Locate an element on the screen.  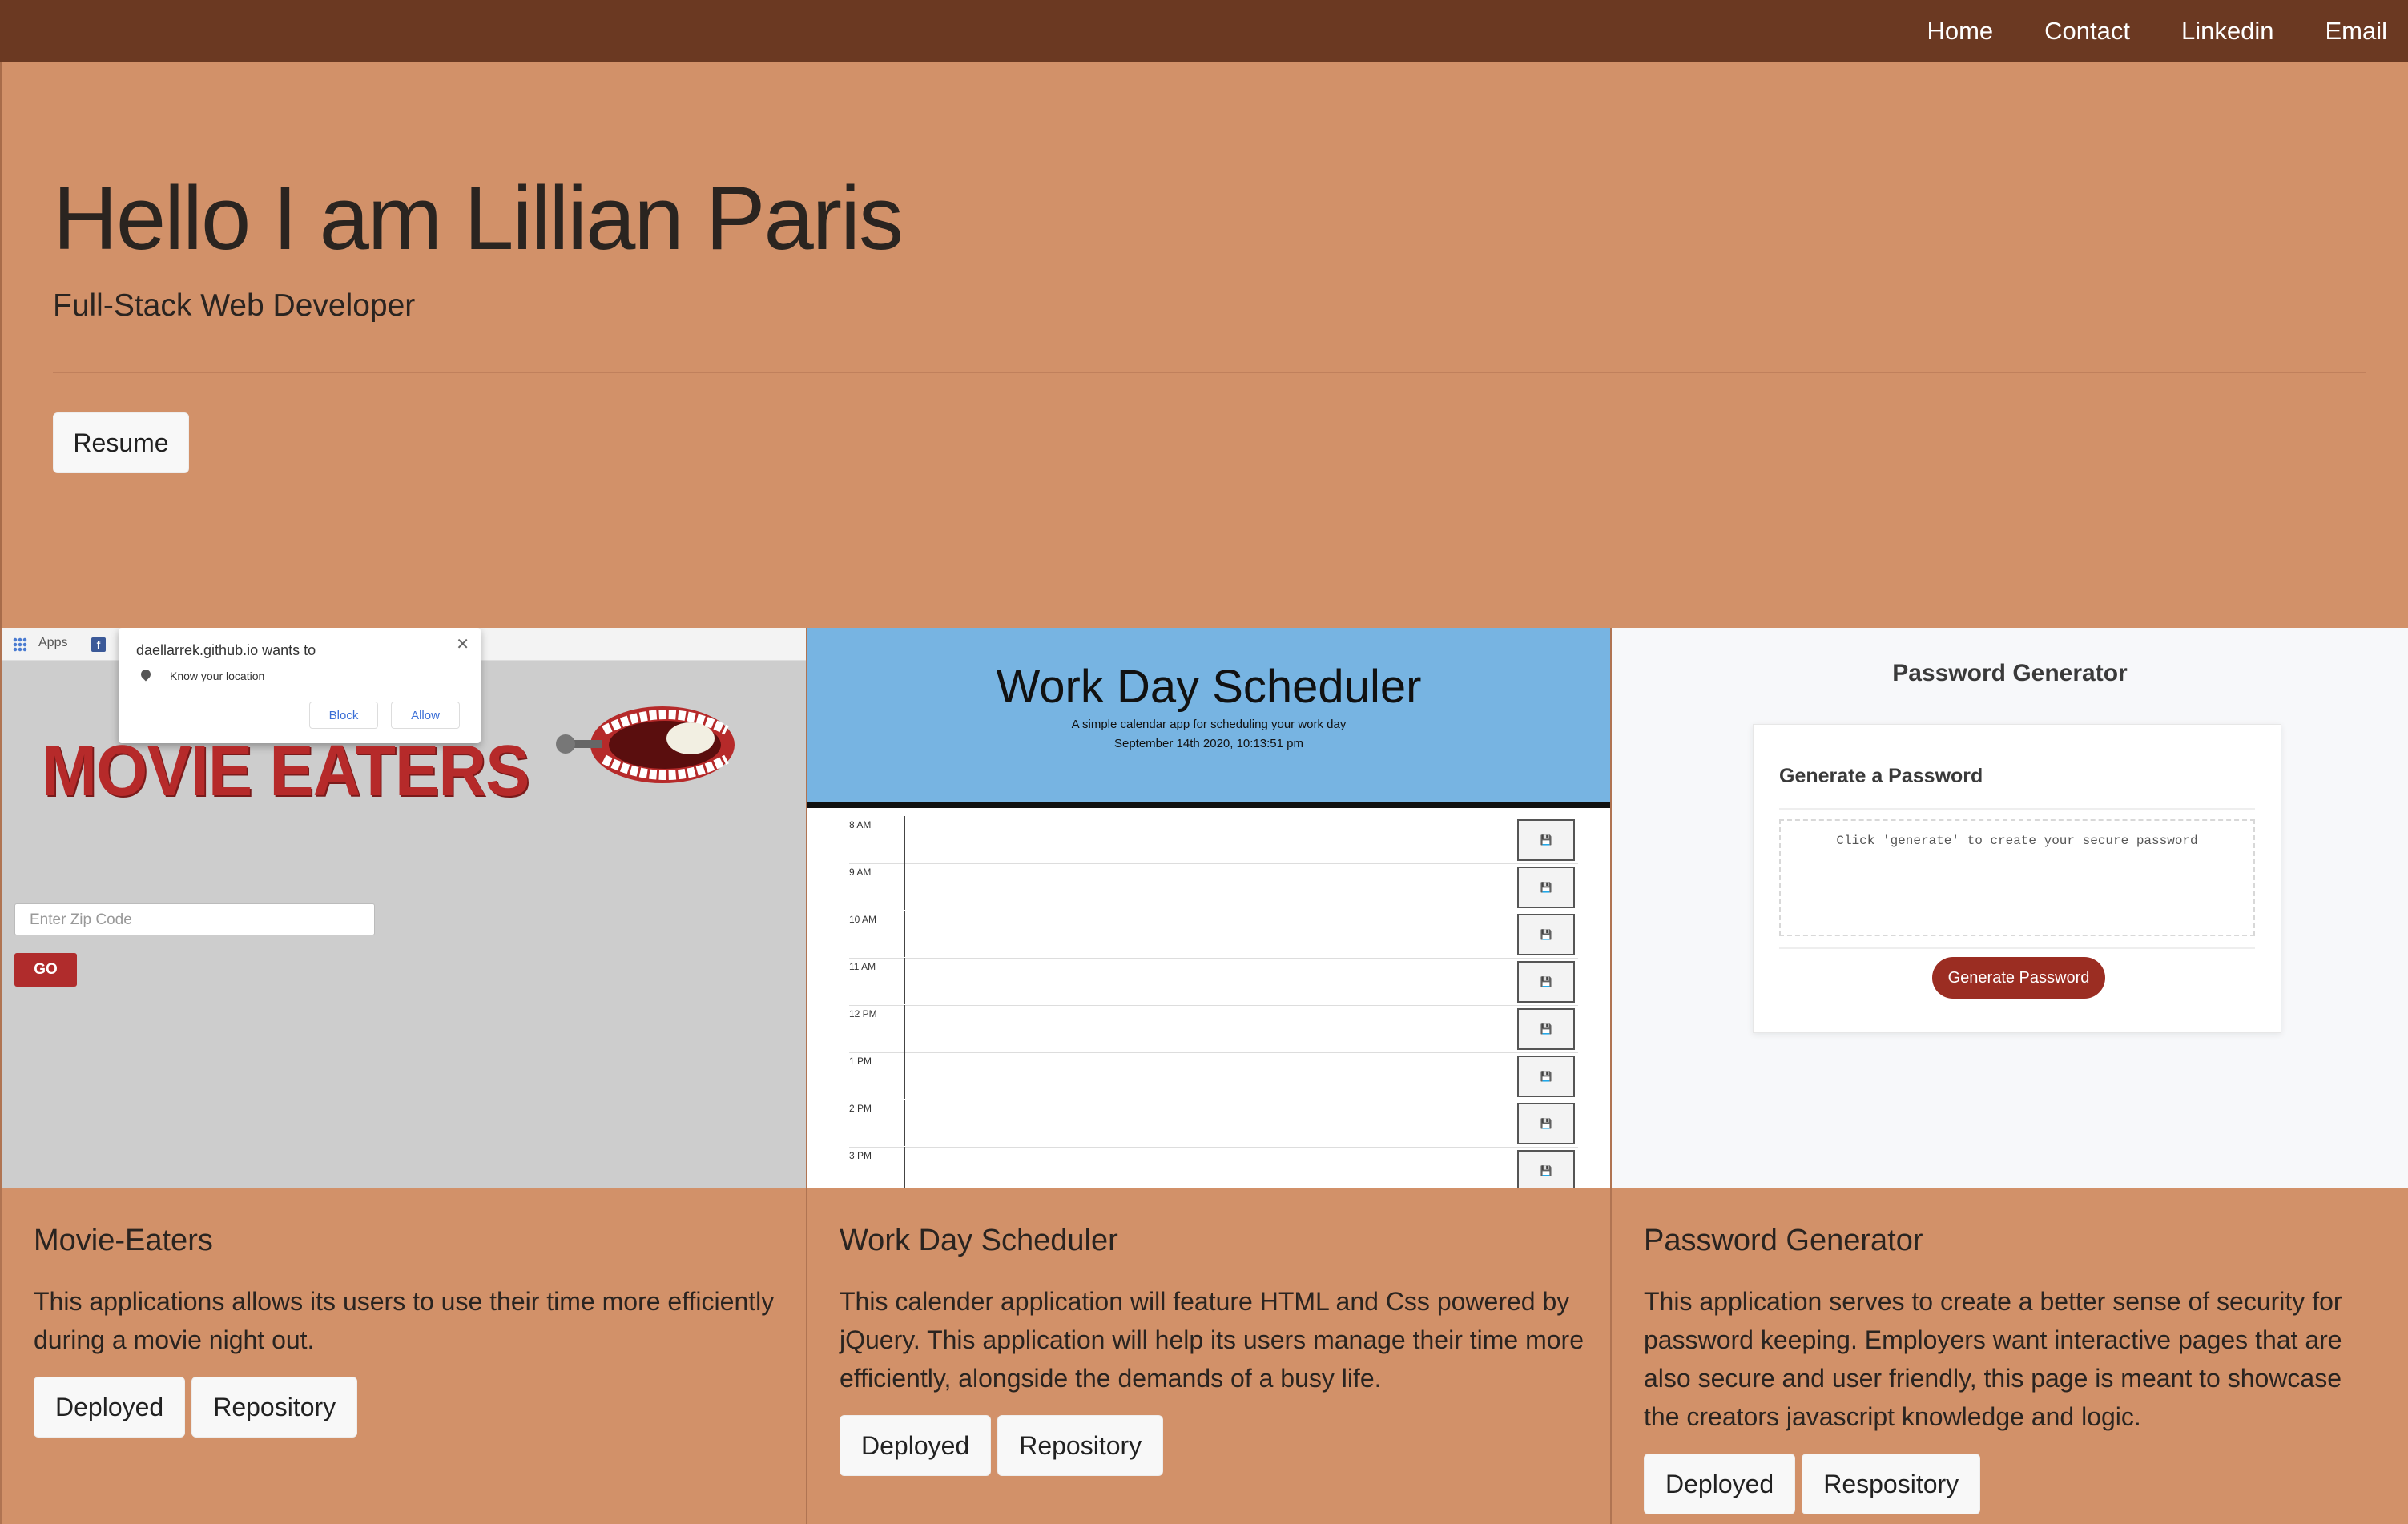
timeblock-hour: 9 AM is located at coordinates (860, 872).